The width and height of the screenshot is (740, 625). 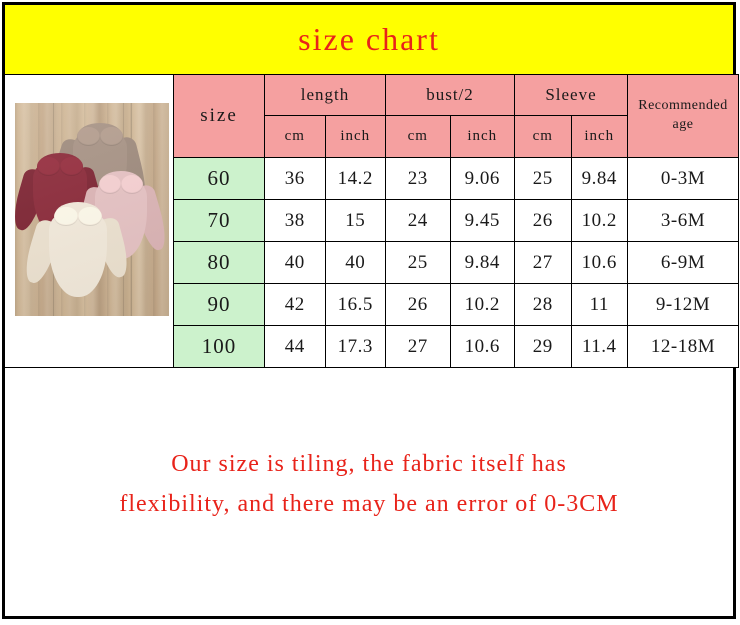 I want to click on cell-size: 90, so click(x=219, y=304).